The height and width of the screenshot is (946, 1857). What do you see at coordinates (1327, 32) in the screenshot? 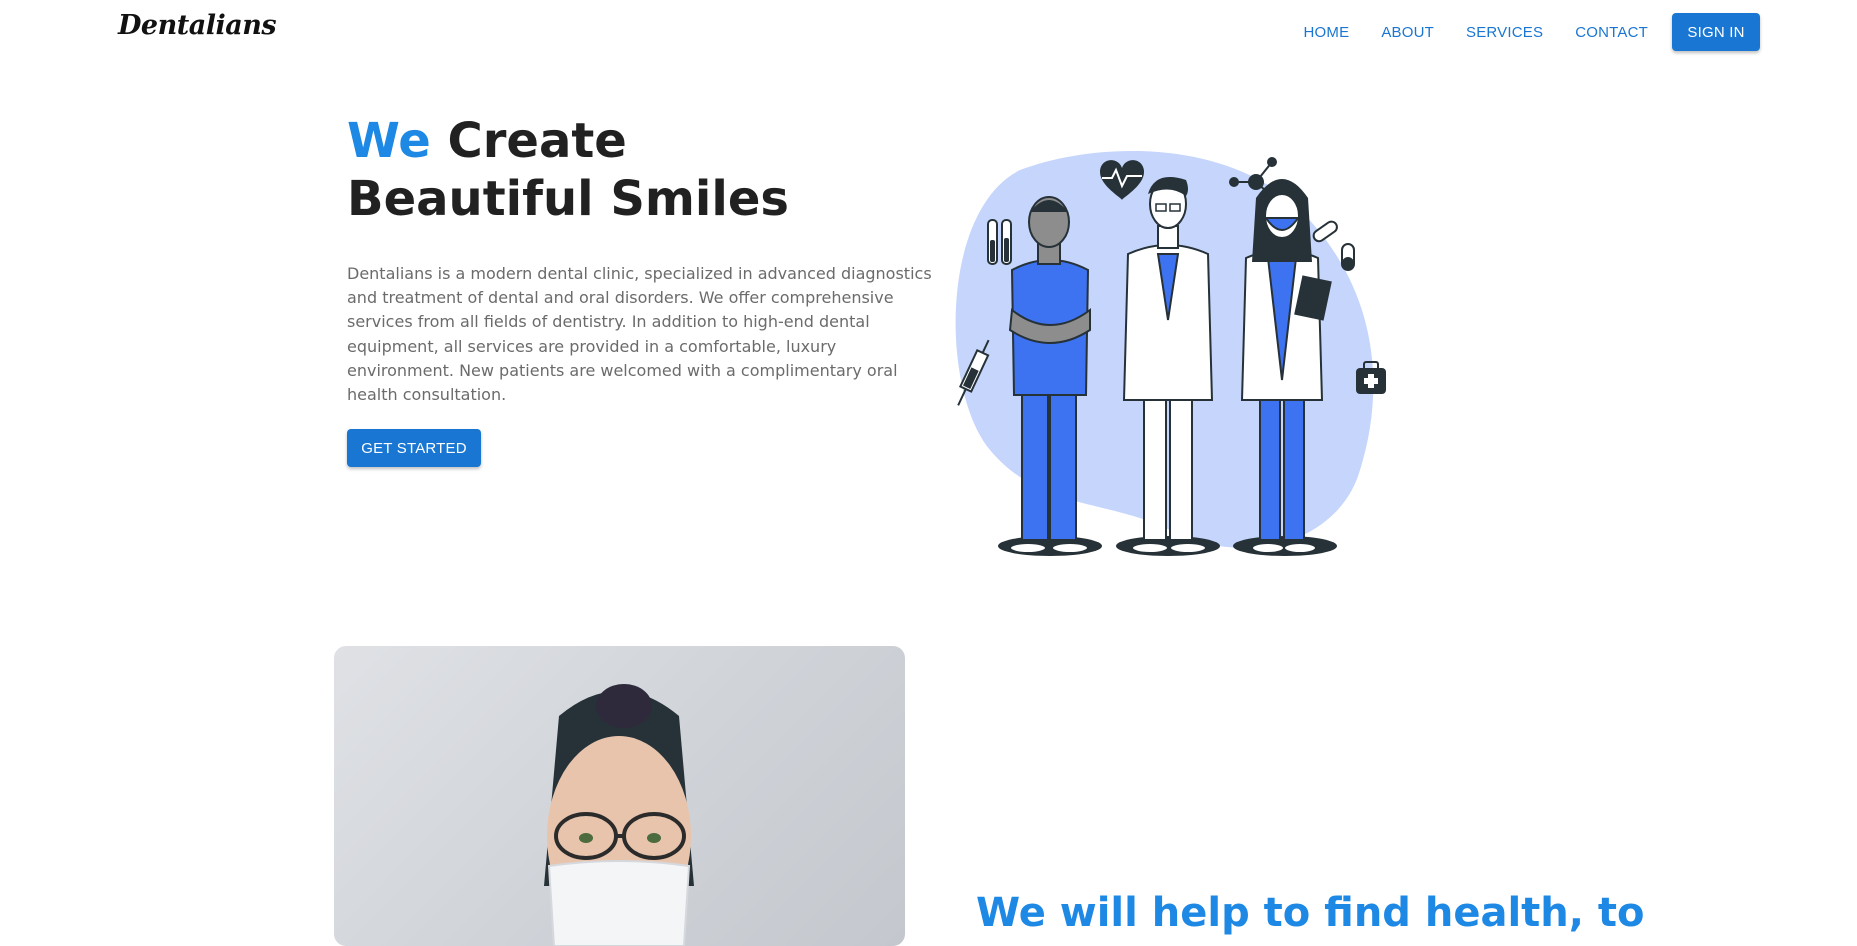
I see `nav-link-home: HOME` at bounding box center [1327, 32].